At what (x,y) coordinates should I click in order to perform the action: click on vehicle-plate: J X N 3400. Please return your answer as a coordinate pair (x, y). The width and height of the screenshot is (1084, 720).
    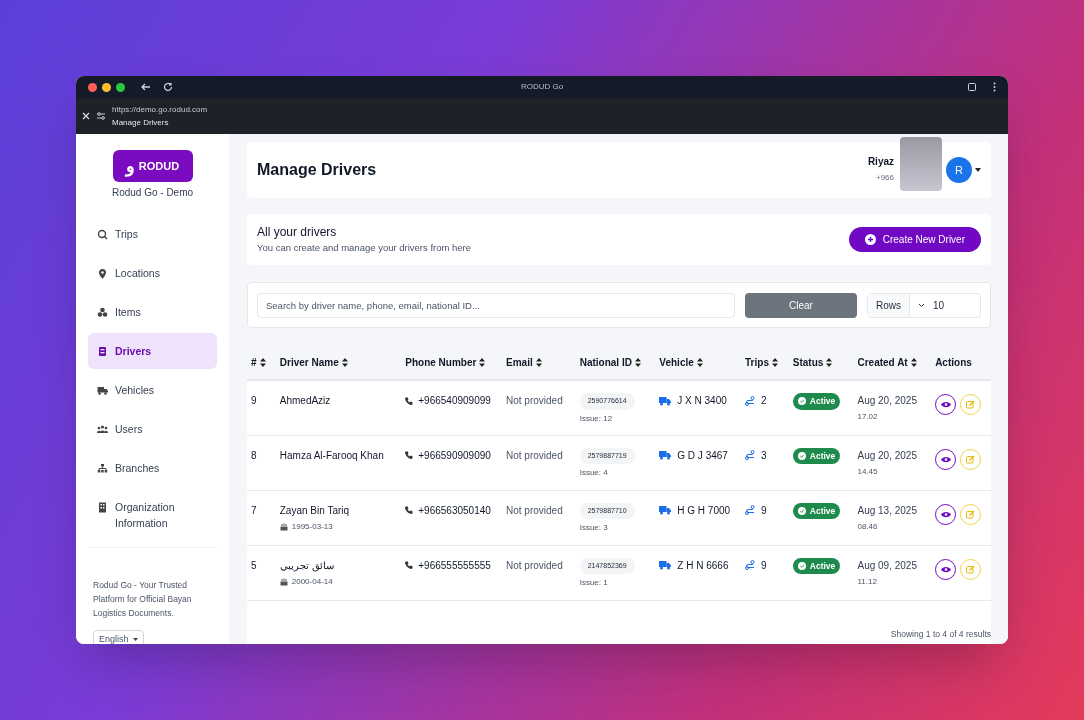
    Looking at the image, I should click on (702, 401).